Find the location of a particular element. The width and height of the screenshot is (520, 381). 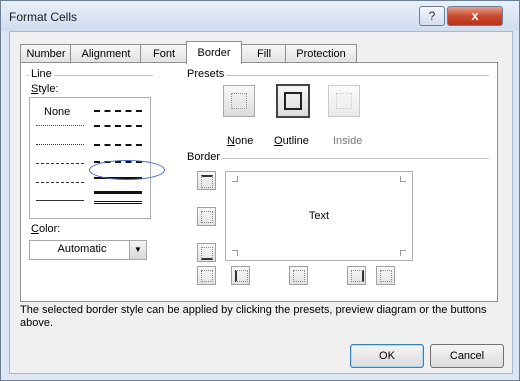

style-dash-dot is located at coordinates (60, 182).